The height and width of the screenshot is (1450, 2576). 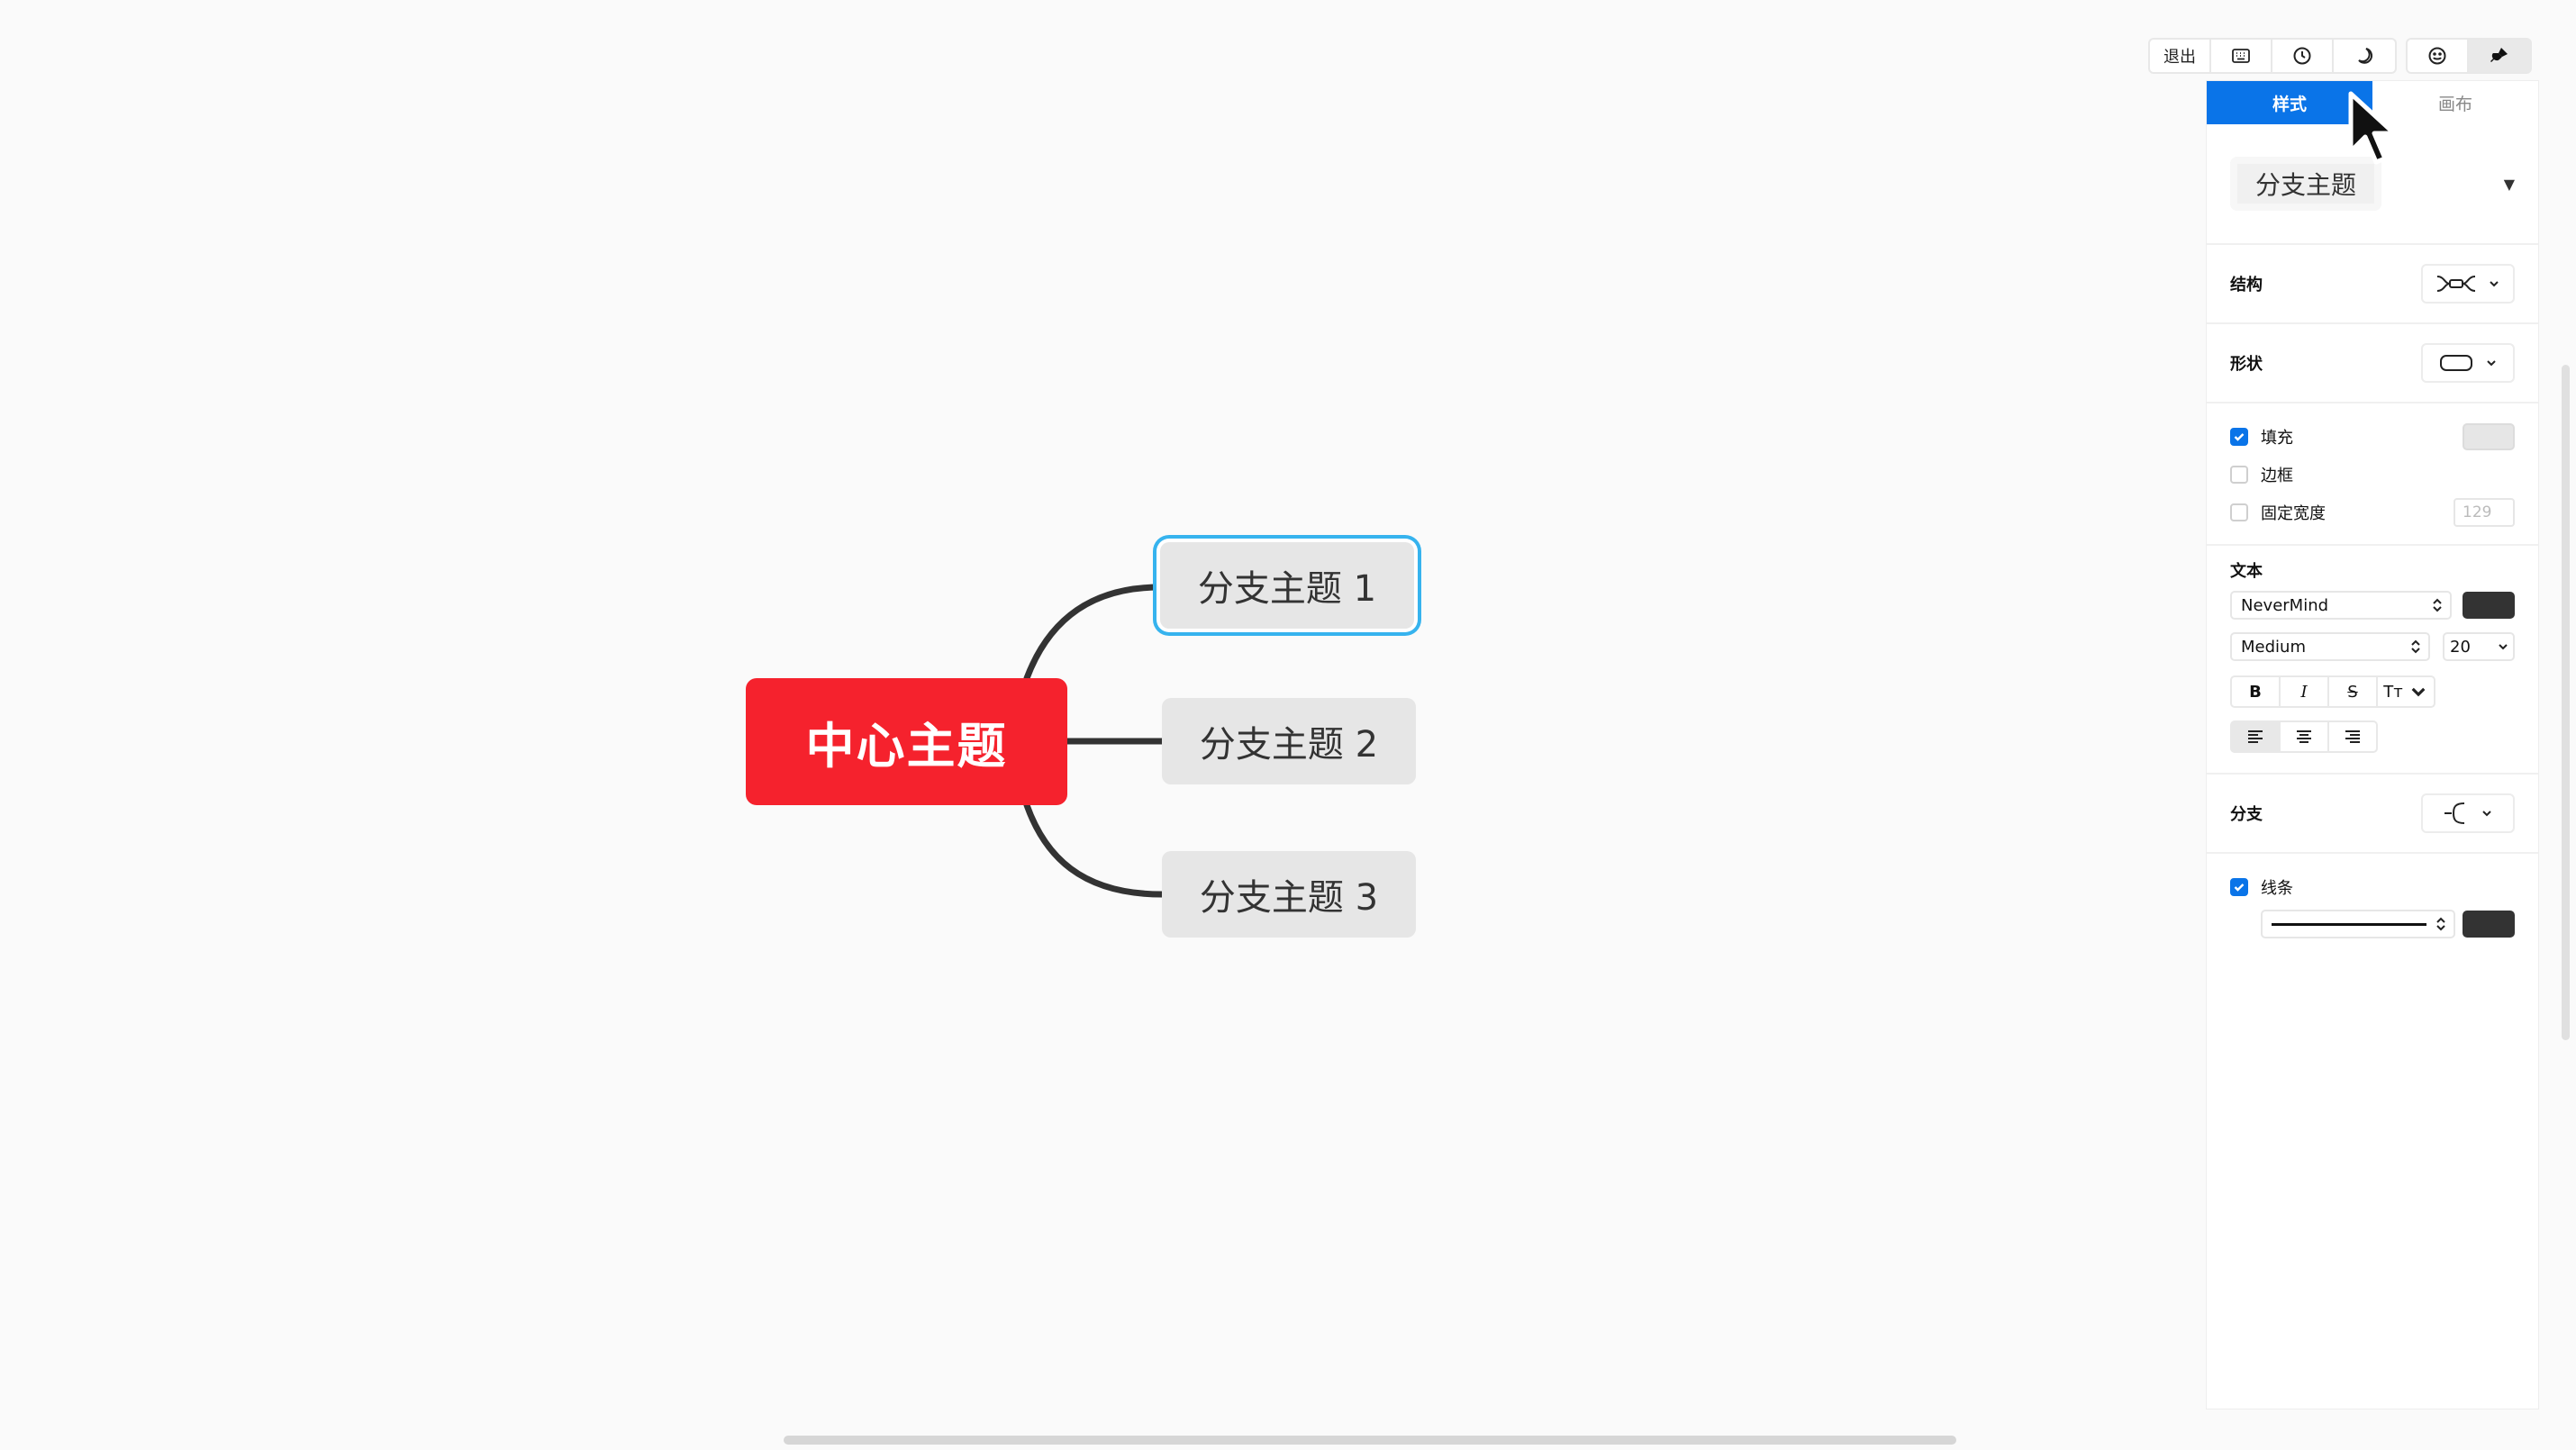 I want to click on italic-button: I, so click(x=2305, y=691).